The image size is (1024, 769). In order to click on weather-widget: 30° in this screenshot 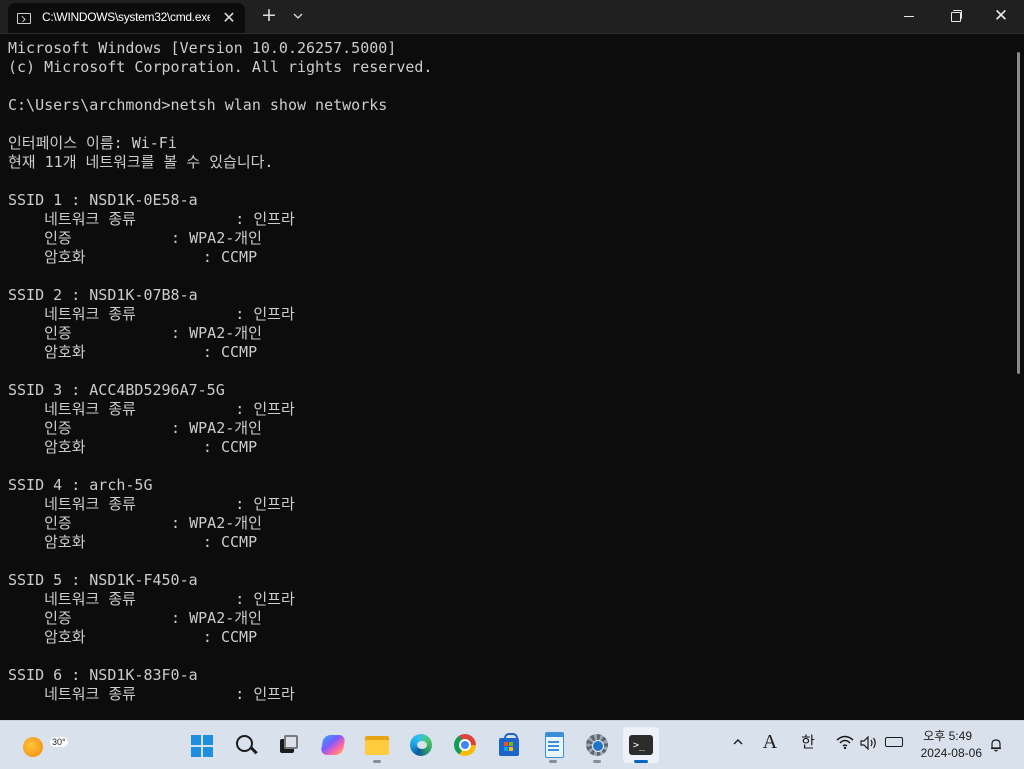, I will do `click(44, 745)`.